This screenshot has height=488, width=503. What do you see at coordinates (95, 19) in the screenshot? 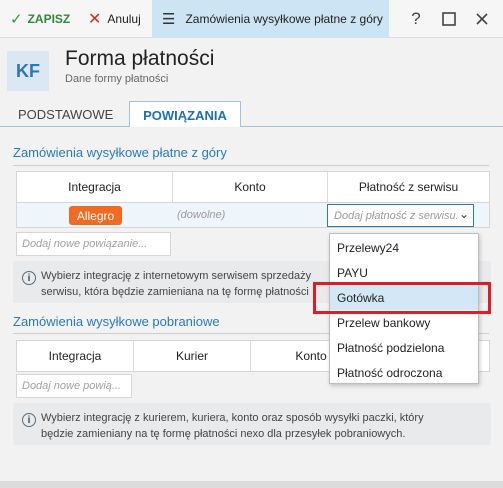
I see `close-icon: ✕` at bounding box center [95, 19].